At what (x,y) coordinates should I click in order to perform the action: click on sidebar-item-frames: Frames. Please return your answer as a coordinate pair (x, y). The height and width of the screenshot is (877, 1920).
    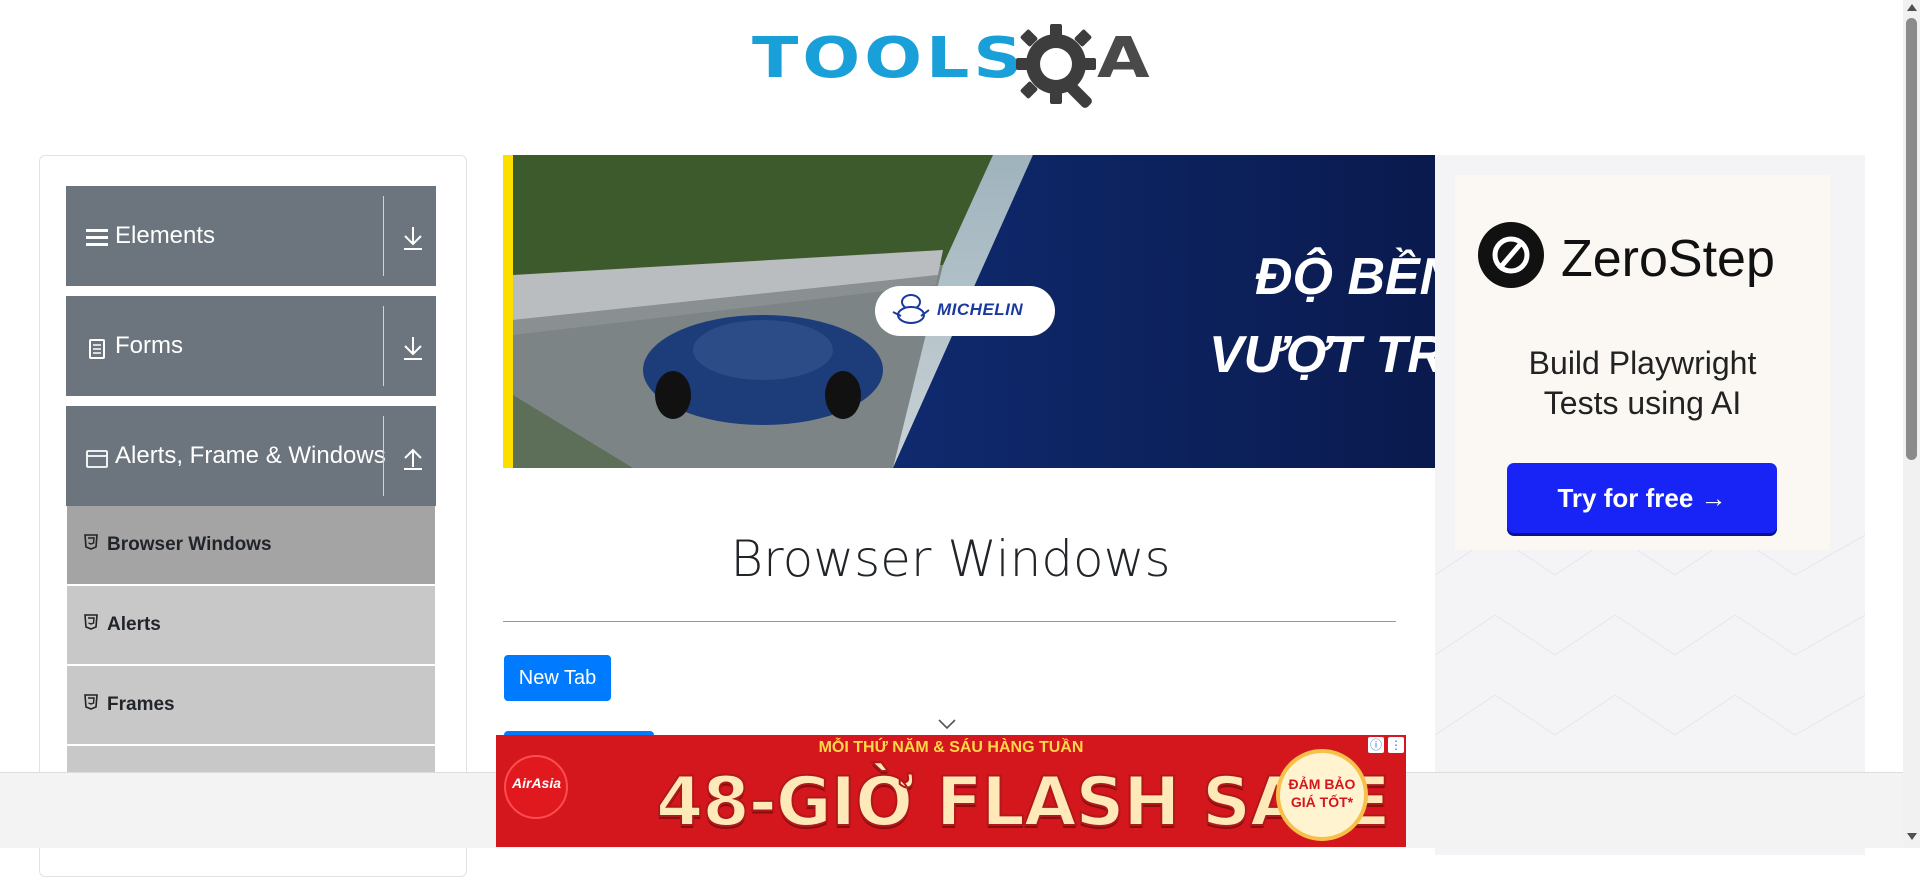
    Looking at the image, I should click on (251, 706).